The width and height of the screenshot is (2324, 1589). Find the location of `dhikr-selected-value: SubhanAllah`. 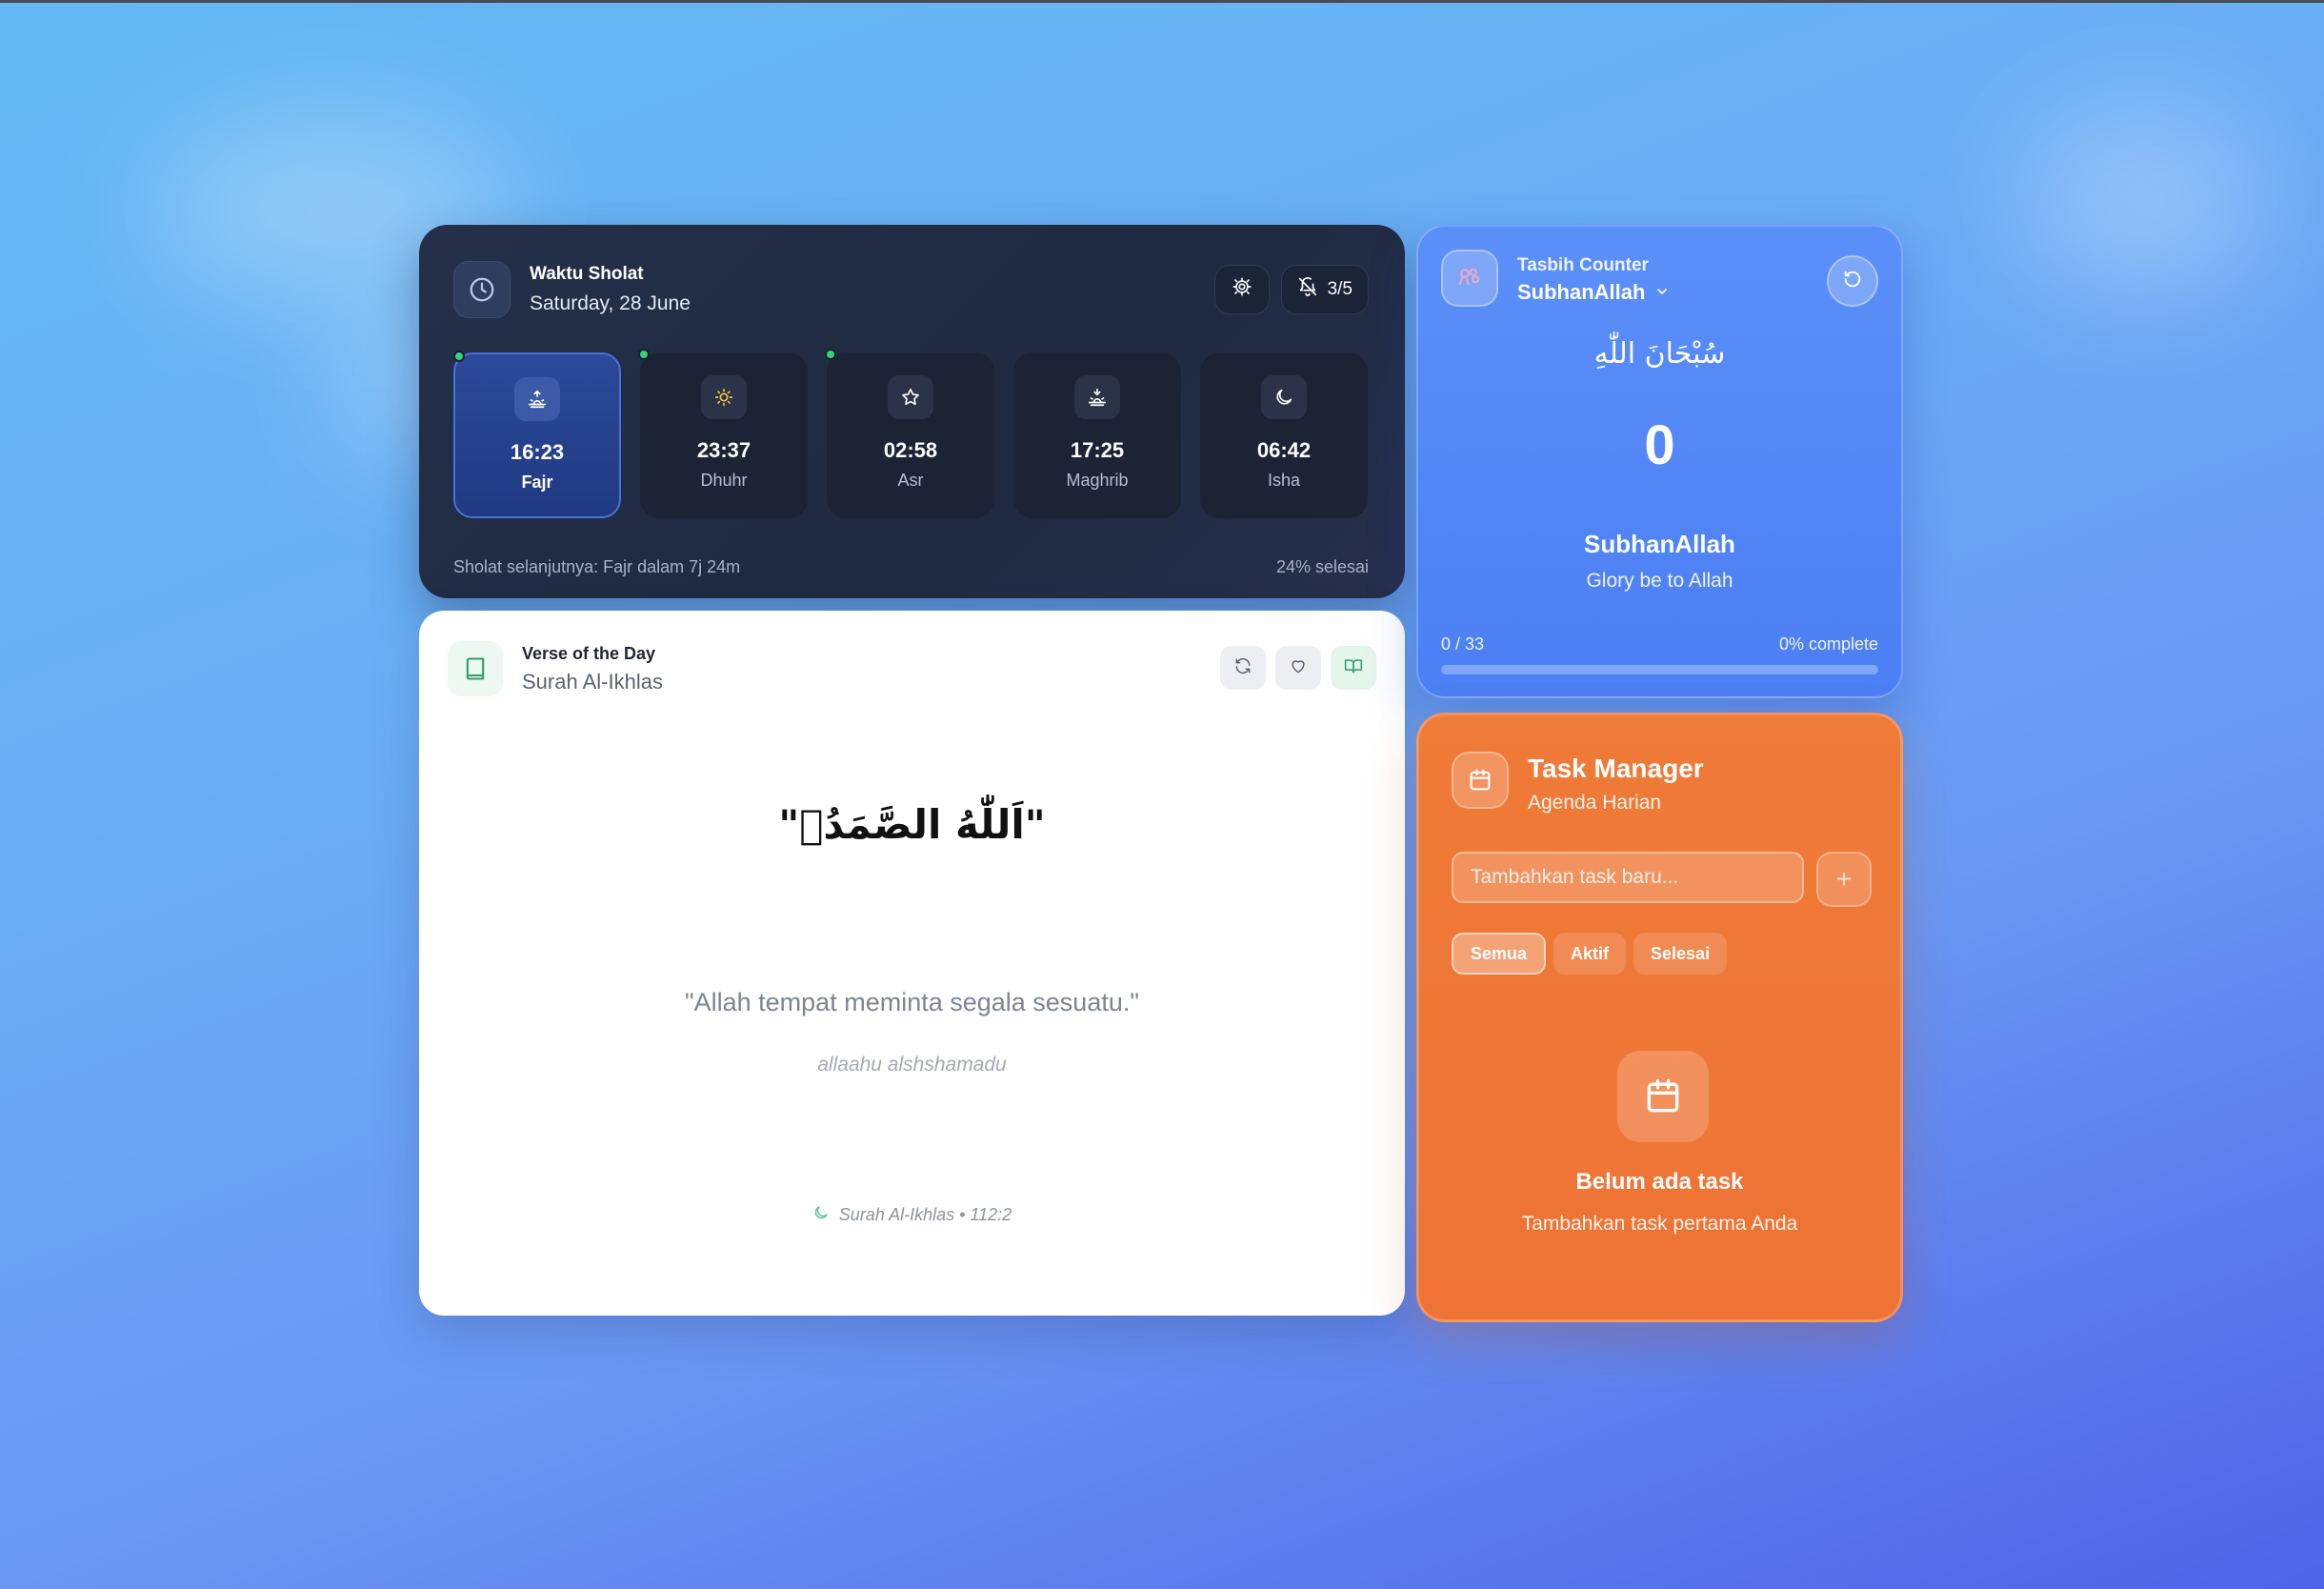

dhikr-selected-value: SubhanAllah is located at coordinates (1581, 292).